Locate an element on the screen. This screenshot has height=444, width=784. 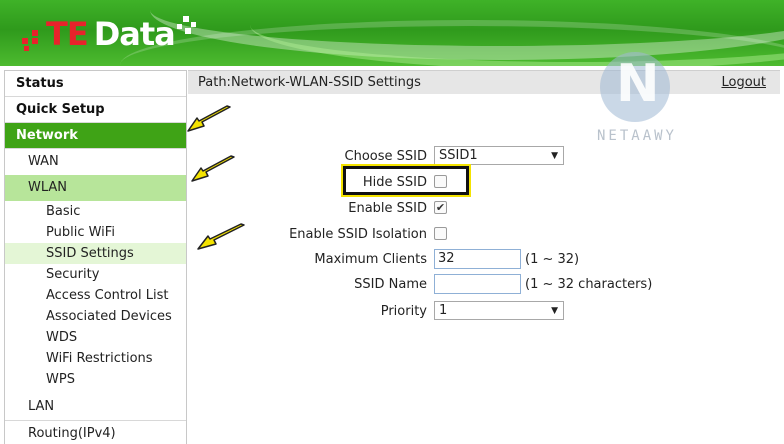
sidebar-item-wifi-restrictions: WiFi Restrictions is located at coordinates (95, 358).